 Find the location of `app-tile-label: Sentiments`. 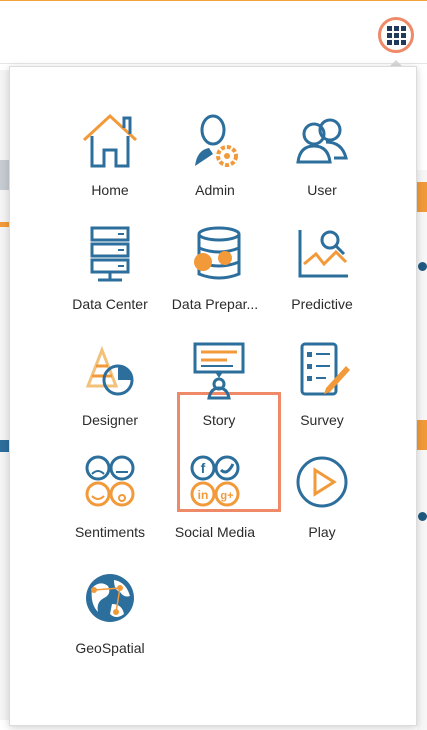

app-tile-label: Sentiments is located at coordinates (110, 532).